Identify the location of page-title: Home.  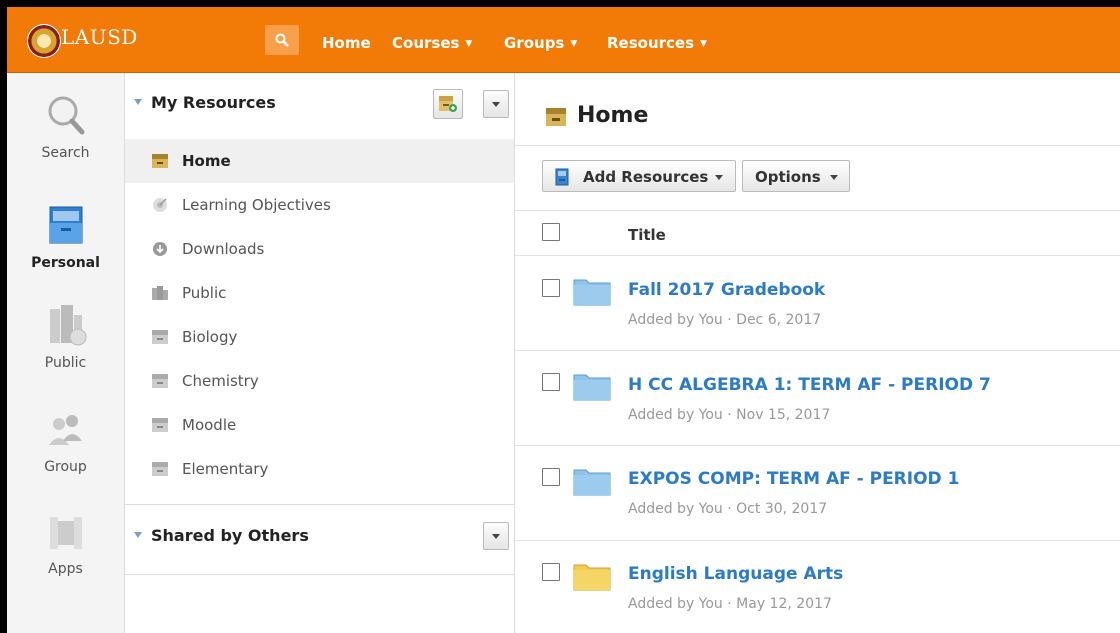
(613, 115).